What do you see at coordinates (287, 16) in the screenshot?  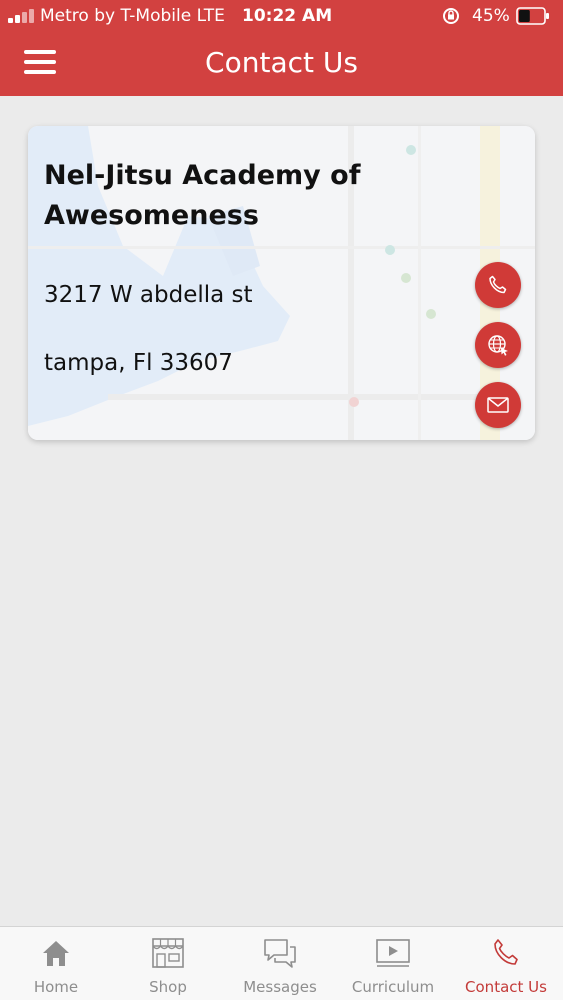 I see `status-time: 10:22 AM` at bounding box center [287, 16].